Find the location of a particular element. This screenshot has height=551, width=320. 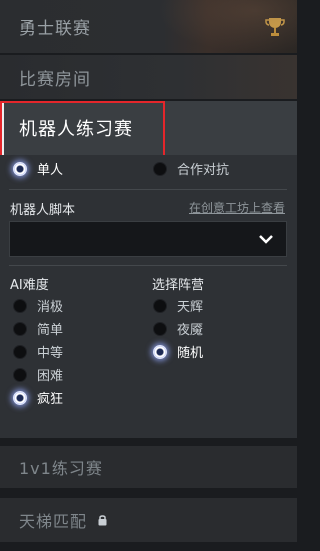

mode-solo-radio: 单人 is located at coordinates (38, 168).